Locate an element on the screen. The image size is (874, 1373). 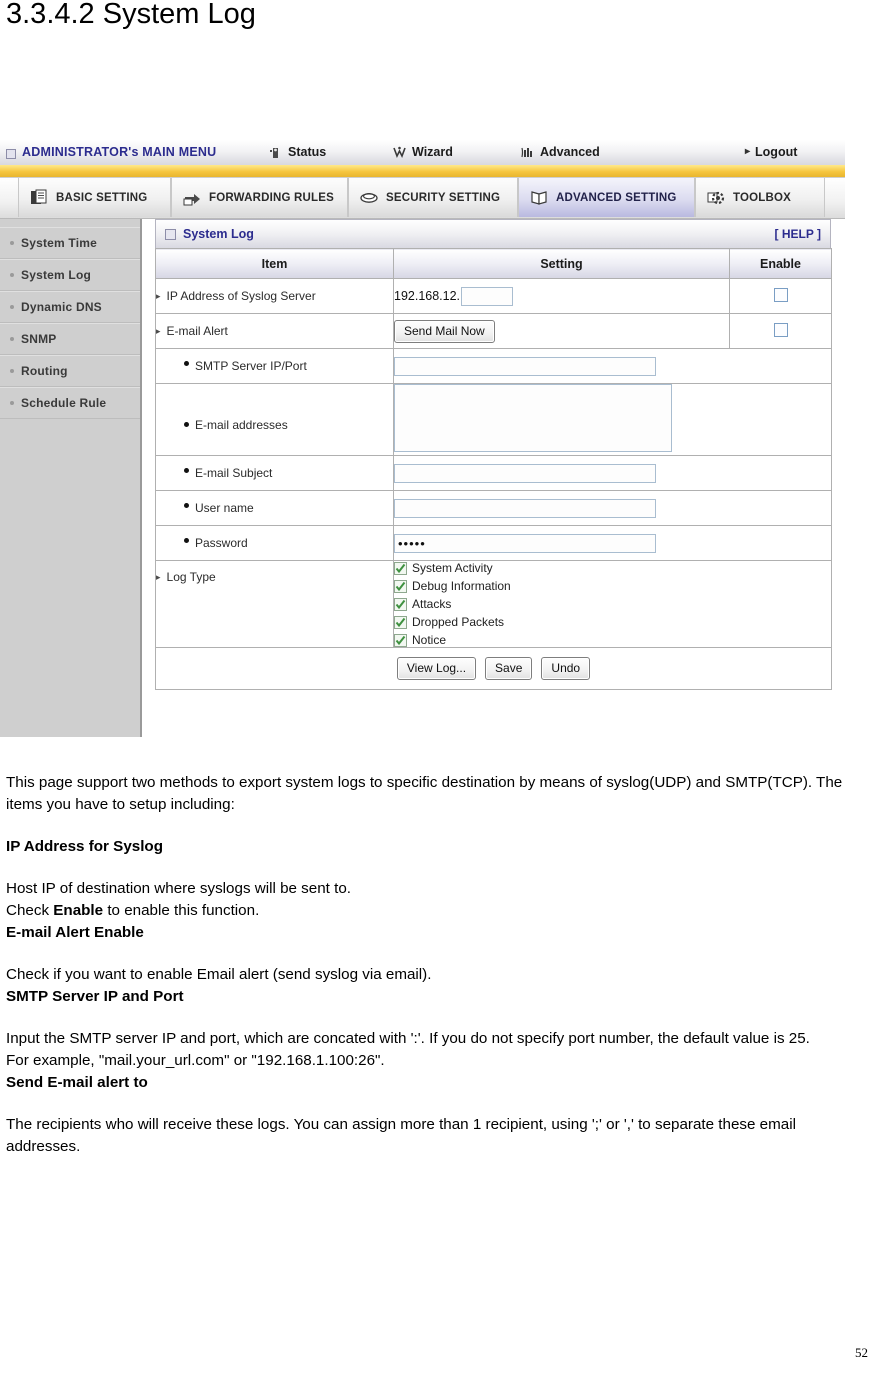
sidebar-item-snmp: SNMP is located at coordinates (70, 339).